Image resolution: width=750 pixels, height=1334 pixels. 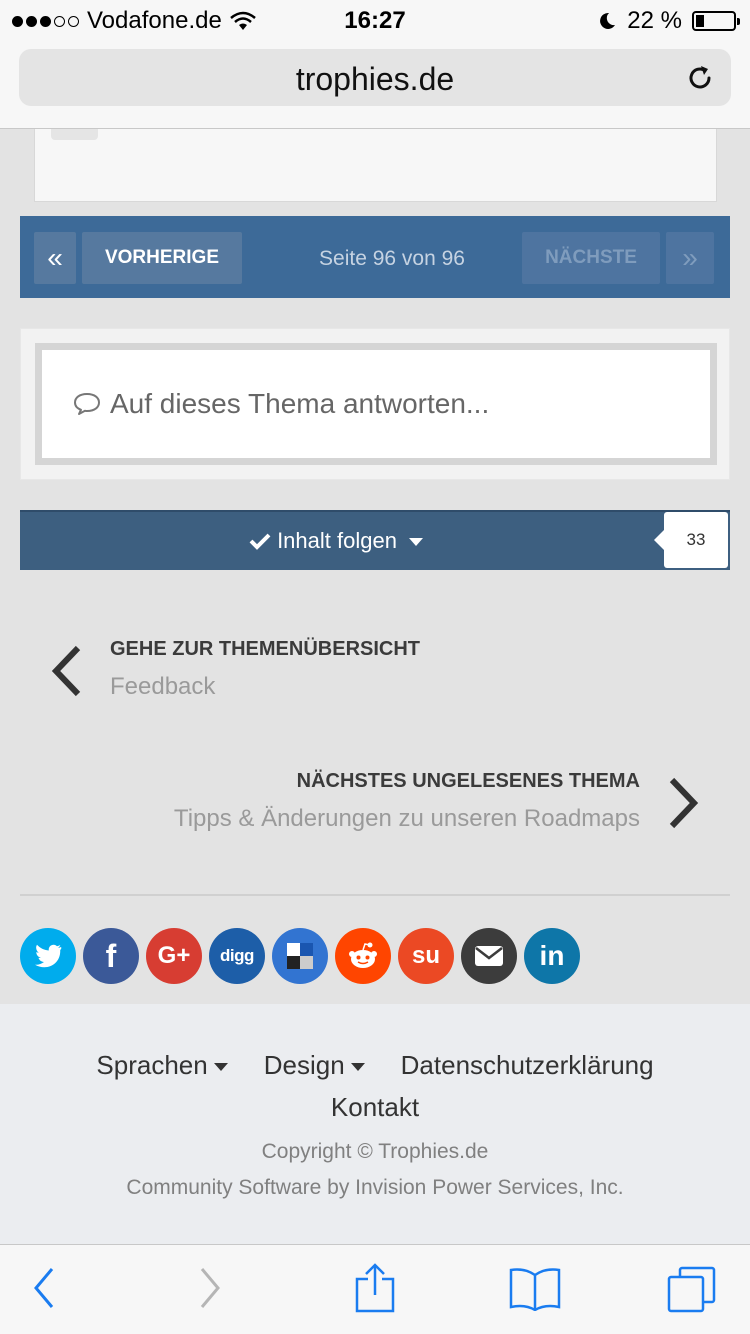 I want to click on carrier-info: Vodafone.de, so click(x=134, y=21).